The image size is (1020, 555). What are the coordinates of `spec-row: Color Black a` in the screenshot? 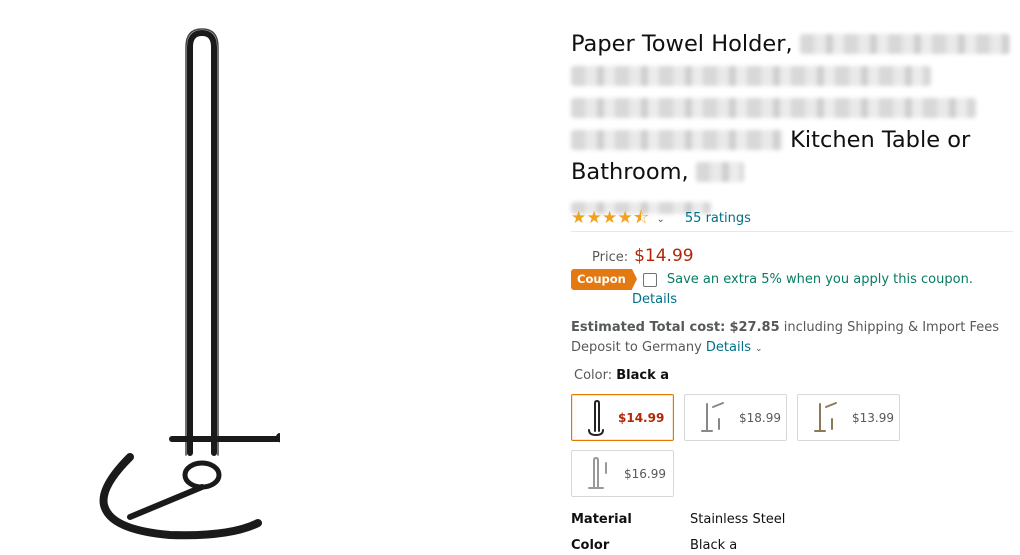 It's located at (654, 545).